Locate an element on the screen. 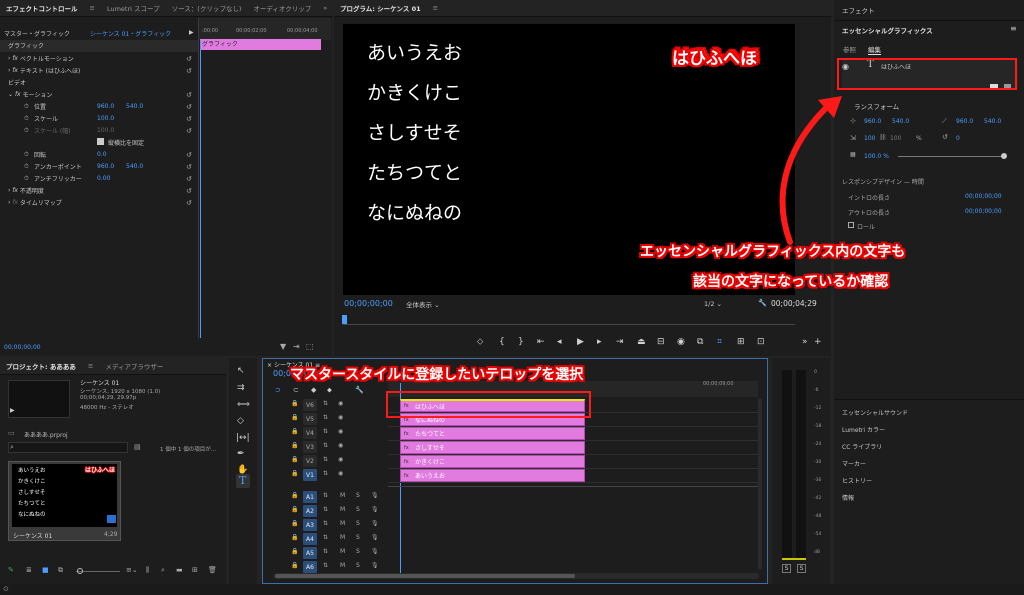 This screenshot has height=595, width=1024. text-layer-row: › fx テキスト (はひふへほ) is located at coordinates (44, 70).